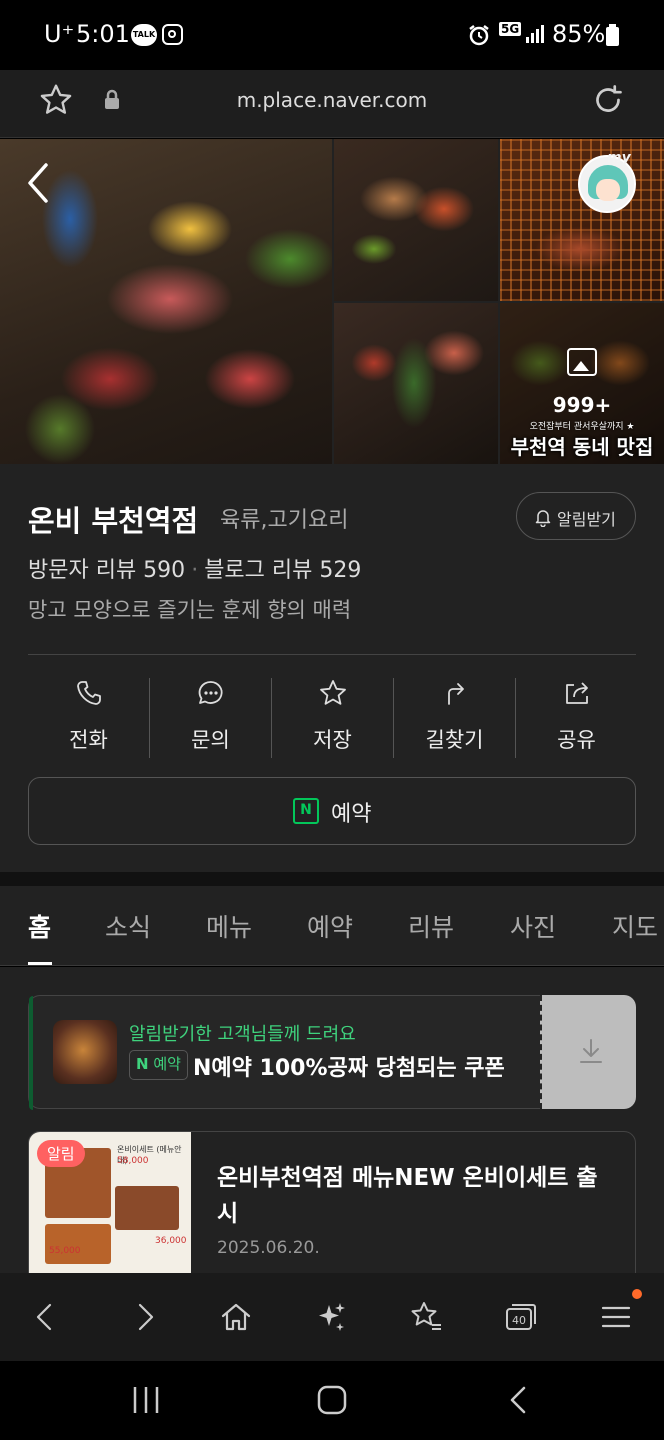 The height and width of the screenshot is (1440, 664). Describe the element at coordinates (407, 1196) in the screenshot. I see `news-title: 온비부천역점 메뉴NEW 온비이세트 출시` at that location.